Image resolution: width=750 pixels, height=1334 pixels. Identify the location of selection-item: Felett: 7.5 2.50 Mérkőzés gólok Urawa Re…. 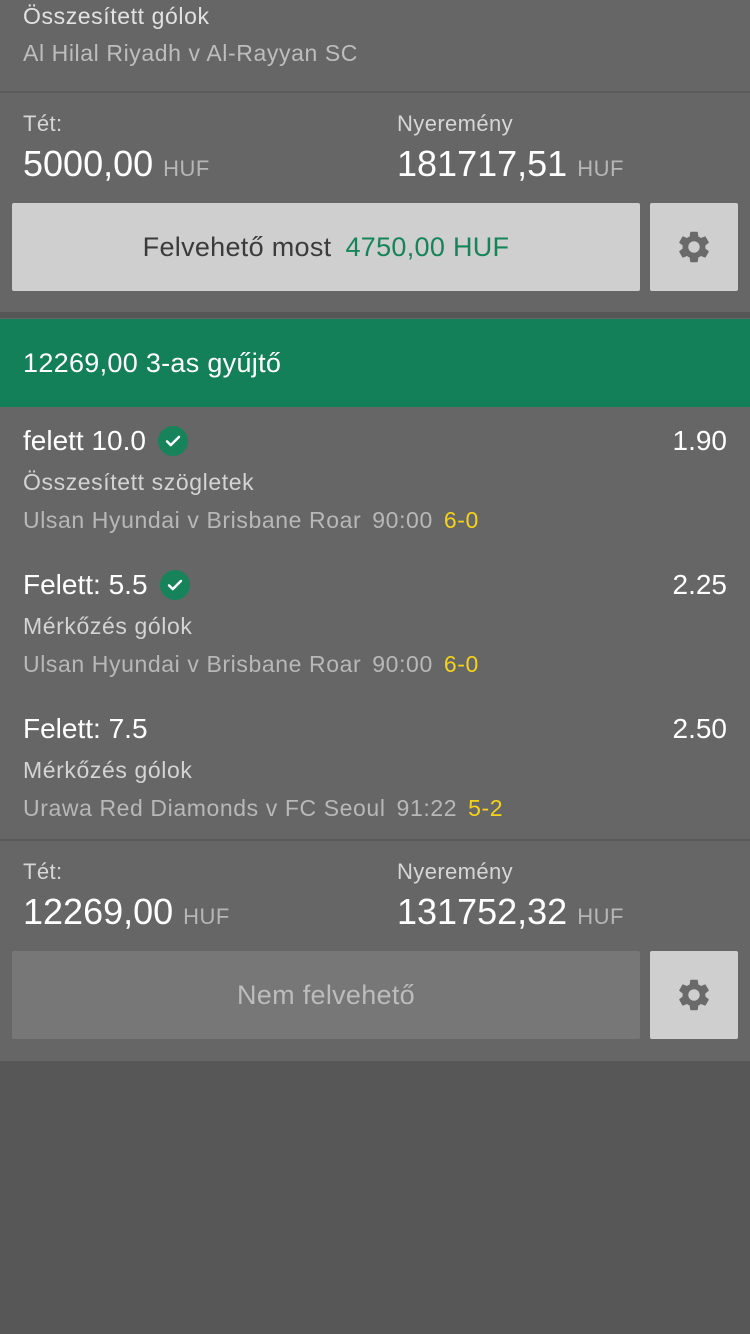
(375, 778).